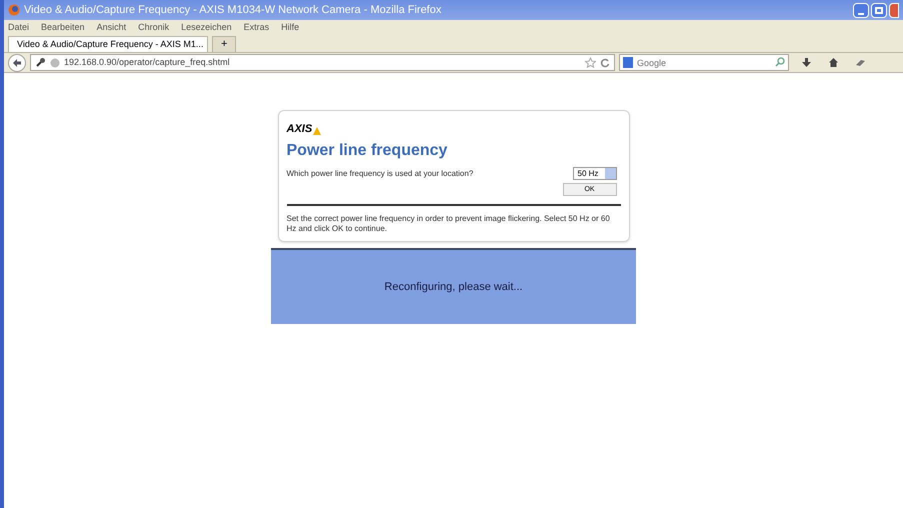 This screenshot has width=903, height=508. What do you see at coordinates (628, 62) in the screenshot?
I see `search-engine-icon` at bounding box center [628, 62].